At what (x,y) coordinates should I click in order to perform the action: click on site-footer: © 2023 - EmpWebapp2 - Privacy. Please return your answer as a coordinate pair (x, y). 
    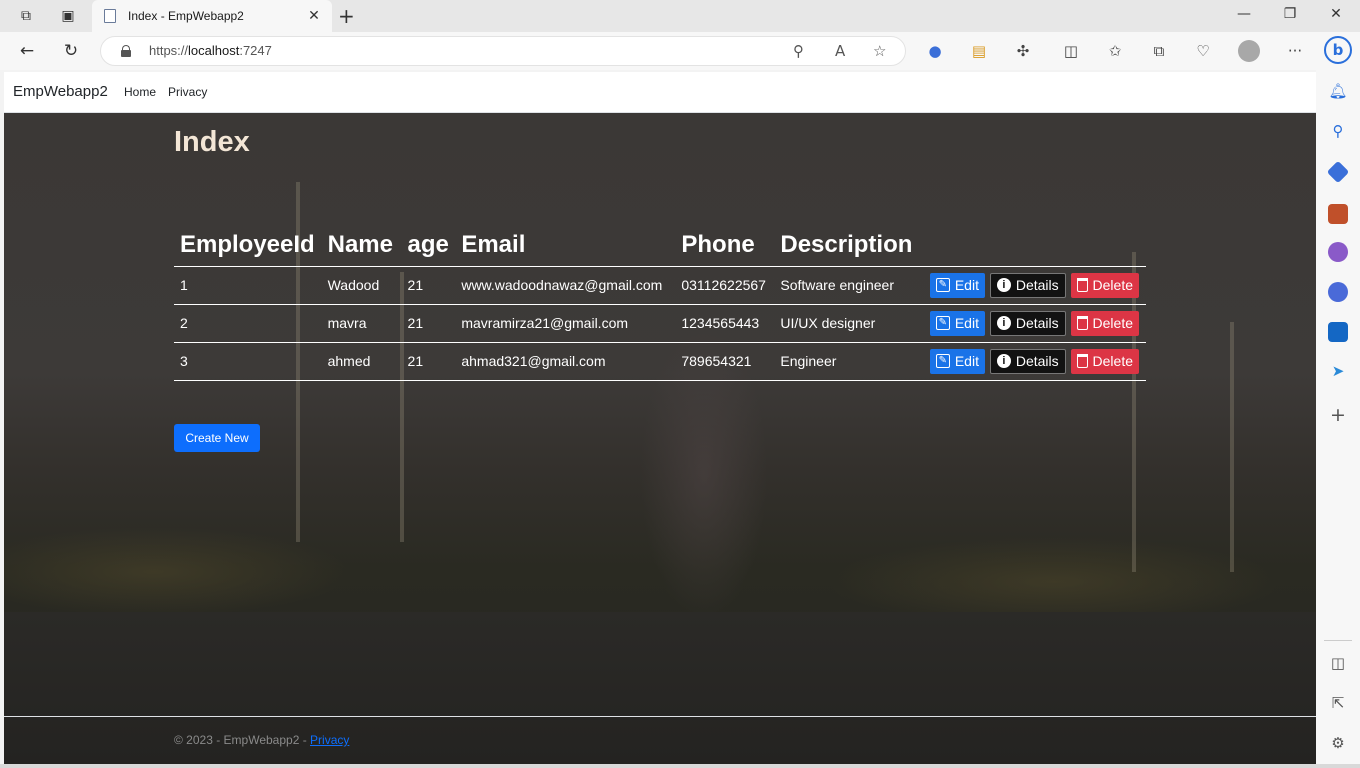
    Looking at the image, I should click on (660, 740).